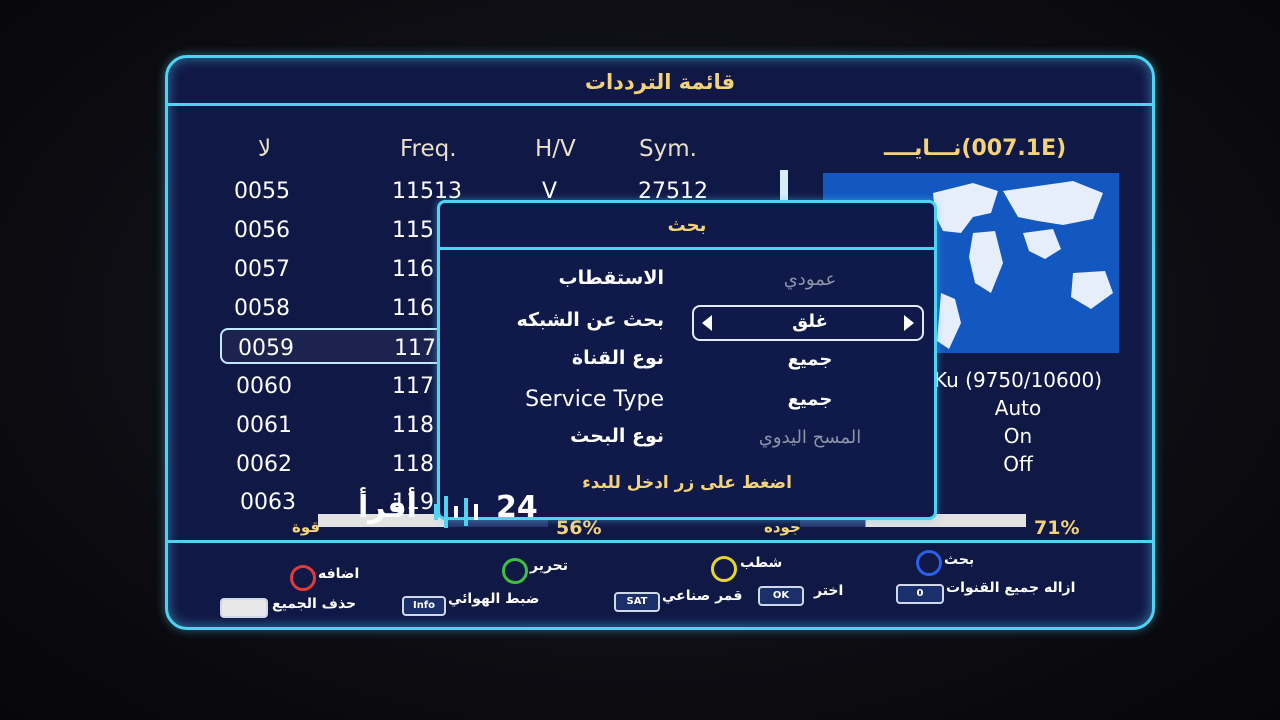 The width and height of the screenshot is (1280, 720). What do you see at coordinates (244, 608) in the screenshot?
I see `key-white-icon` at bounding box center [244, 608].